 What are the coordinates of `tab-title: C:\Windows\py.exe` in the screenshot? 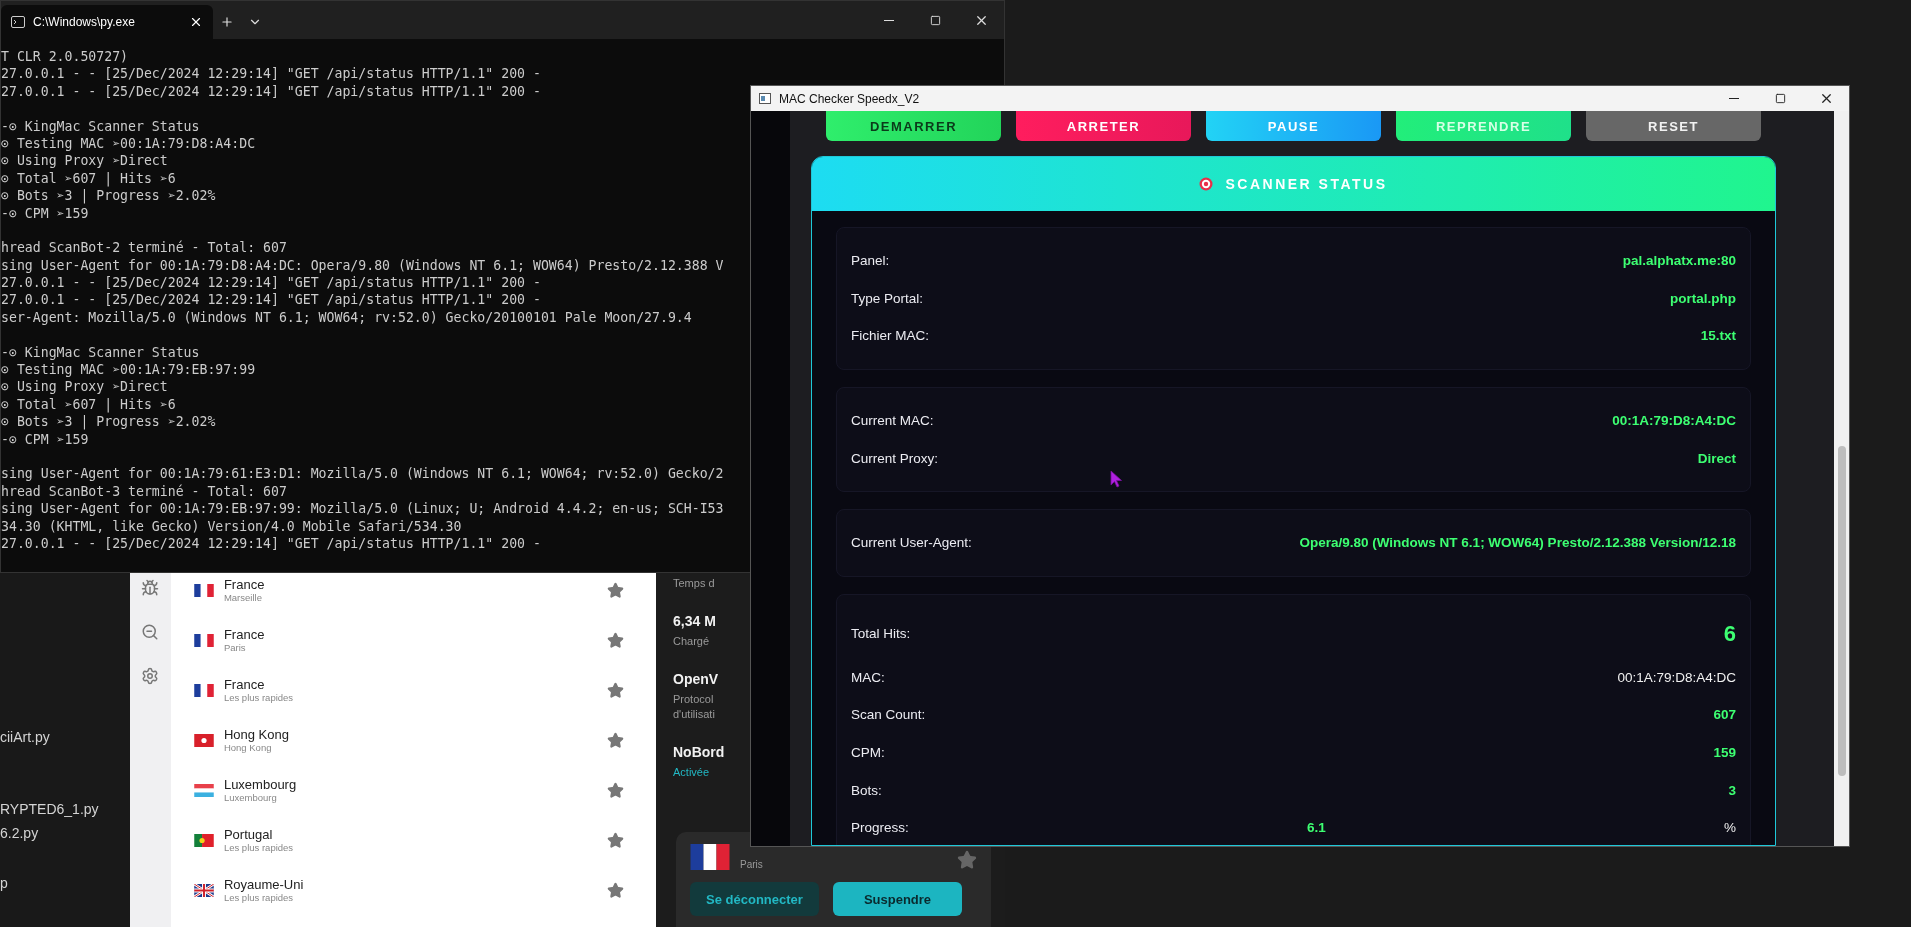 It's located at (84, 22).